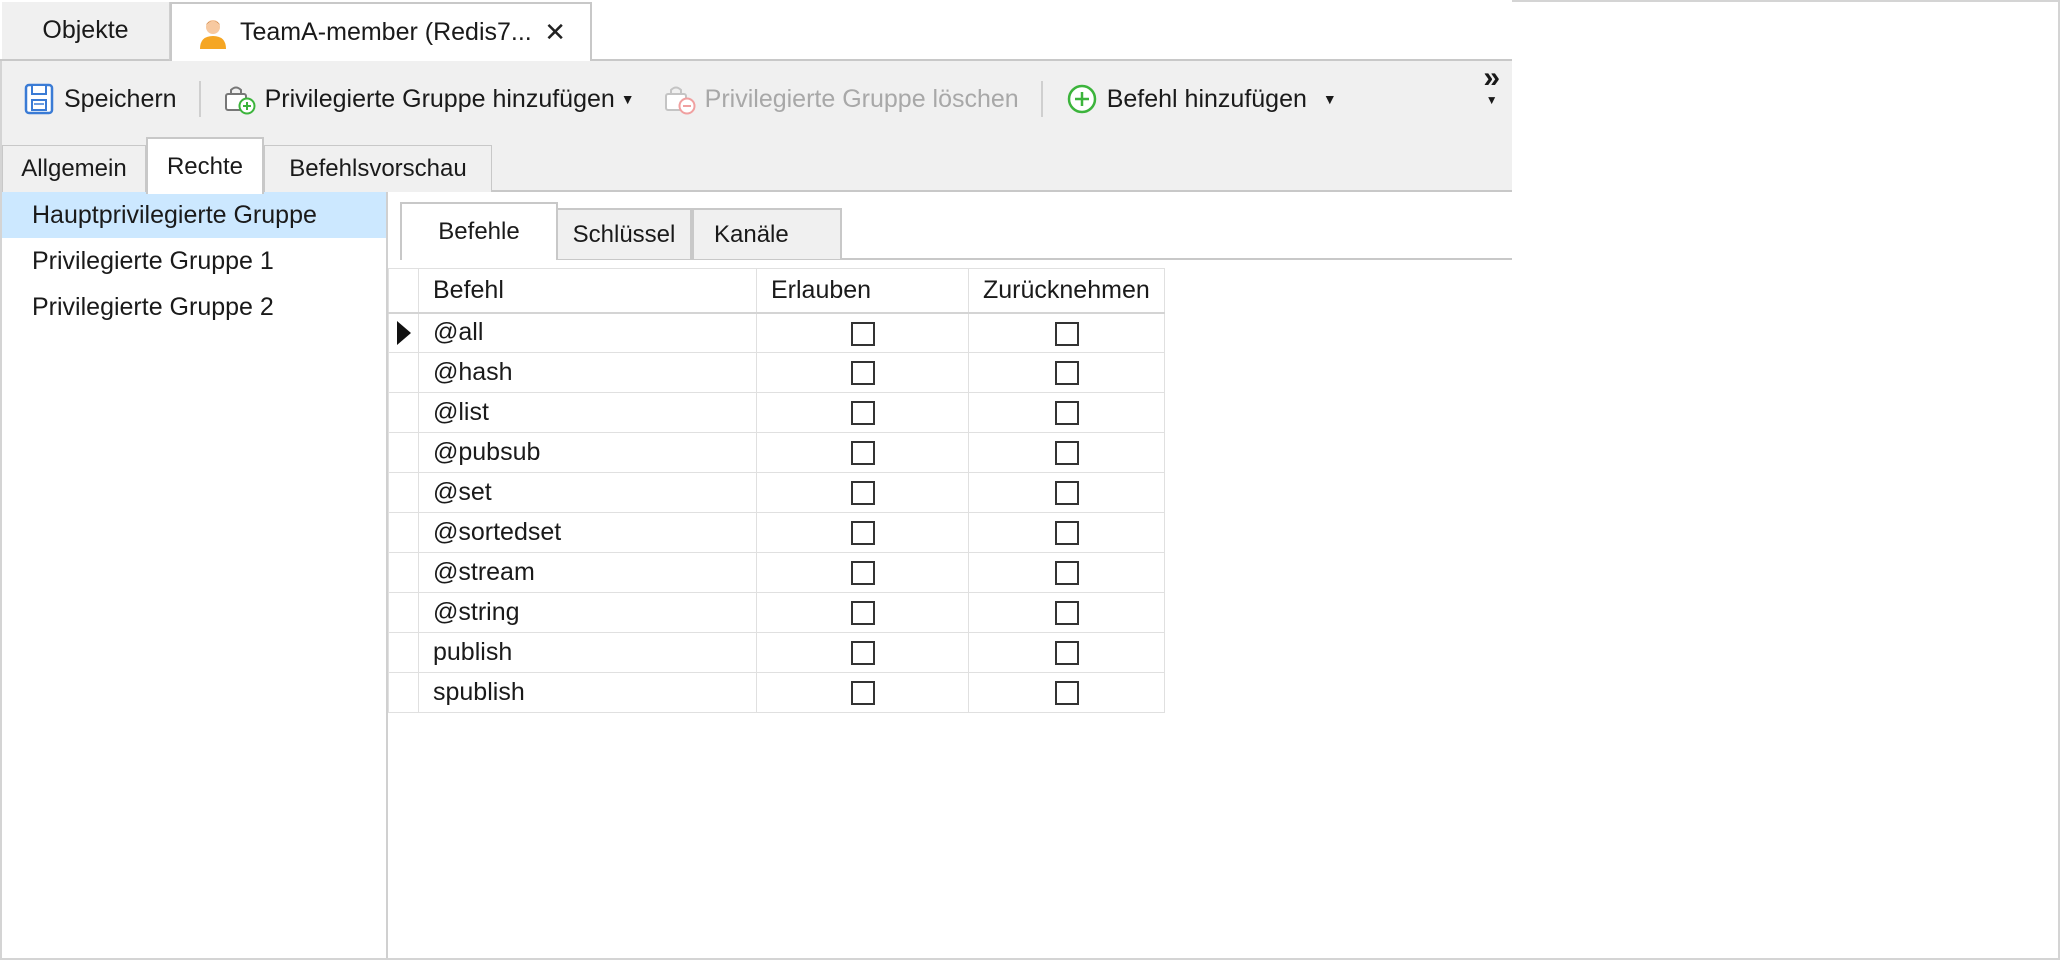 This screenshot has width=2060, height=960. What do you see at coordinates (776, 692) in the screenshot?
I see `table-row: spublish` at bounding box center [776, 692].